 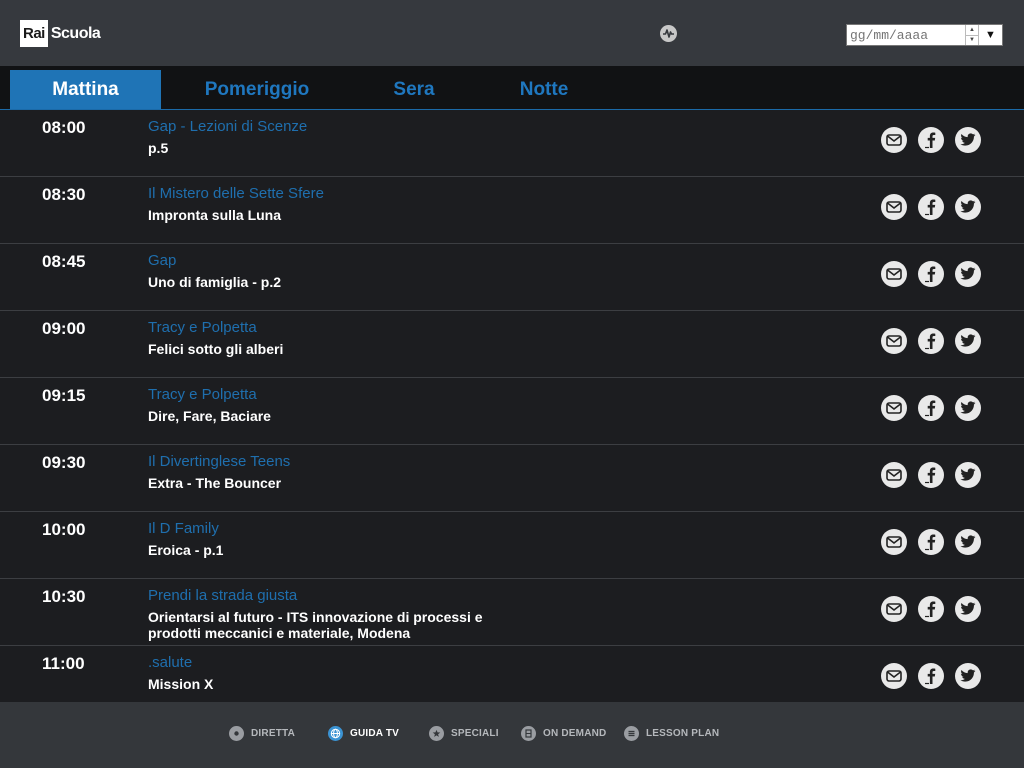 I want to click on episode-title: Impronta sulla Luna, so click(x=215, y=215).